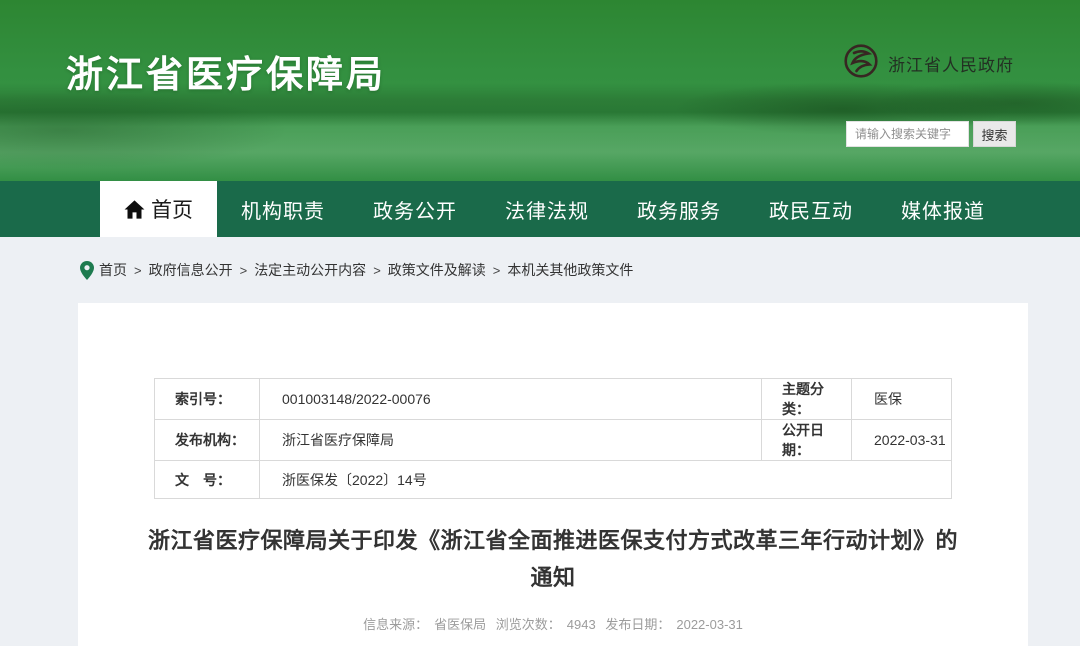 The height and width of the screenshot is (646, 1080). What do you see at coordinates (811, 209) in the screenshot?
I see `nav-tab-interaction: 政民互动` at bounding box center [811, 209].